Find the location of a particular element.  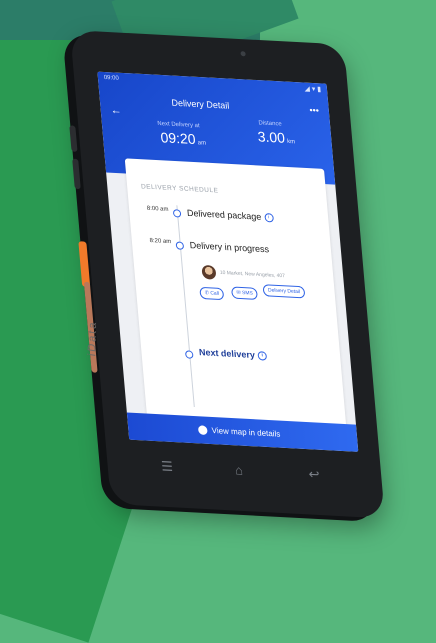

distance-unit: km is located at coordinates (291, 142).